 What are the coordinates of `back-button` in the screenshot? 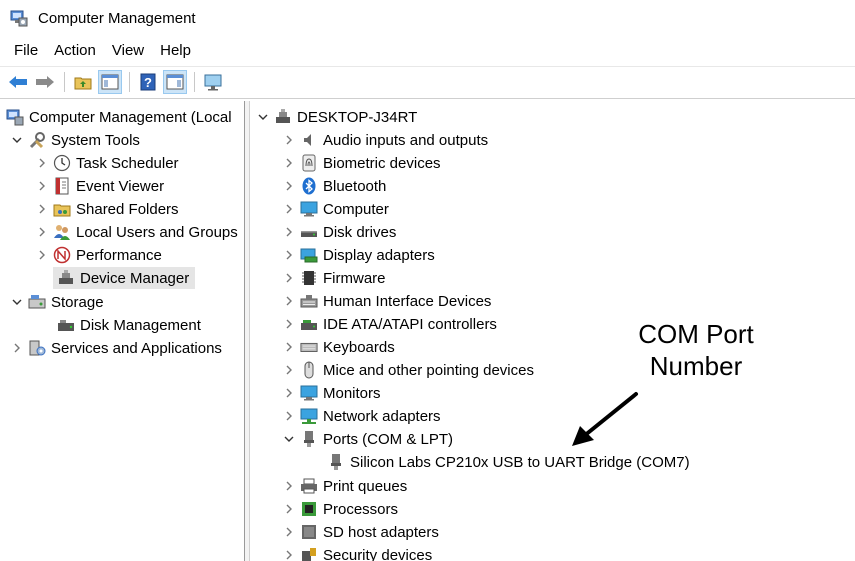 It's located at (18, 82).